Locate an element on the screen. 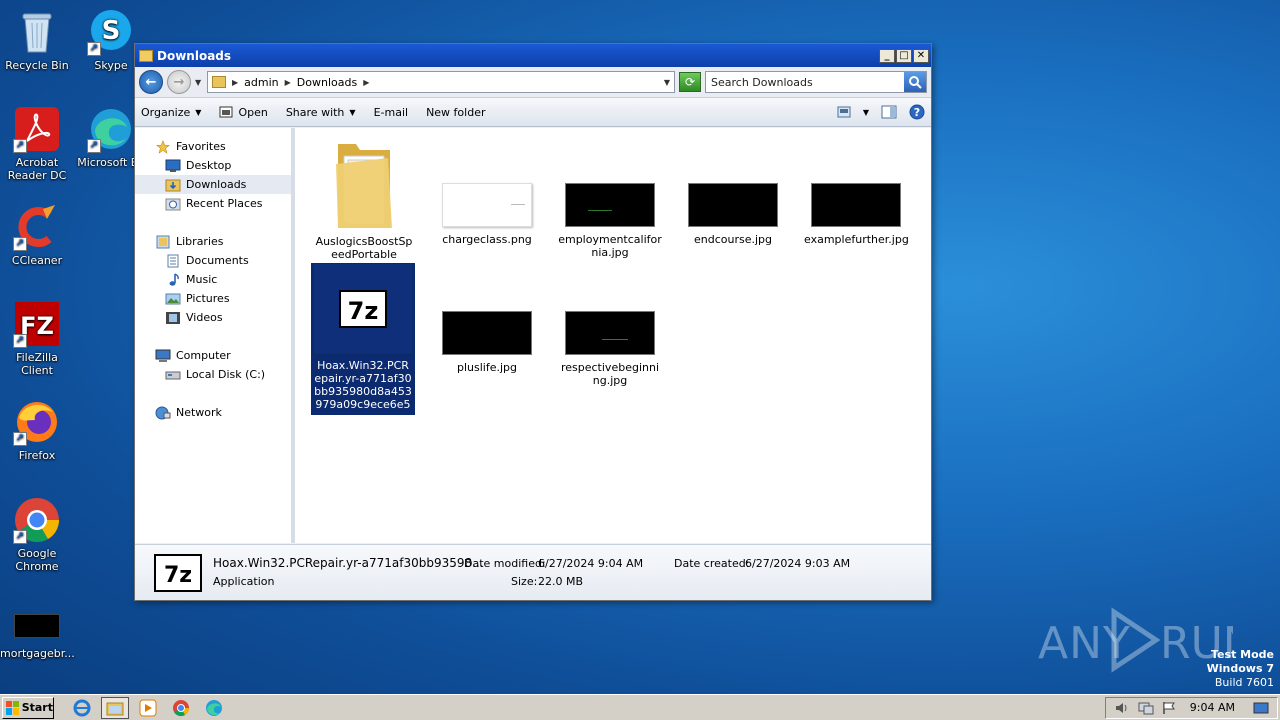 This screenshot has width=1280, height=720. nav-recent-places: Recent Places is located at coordinates (213, 203).